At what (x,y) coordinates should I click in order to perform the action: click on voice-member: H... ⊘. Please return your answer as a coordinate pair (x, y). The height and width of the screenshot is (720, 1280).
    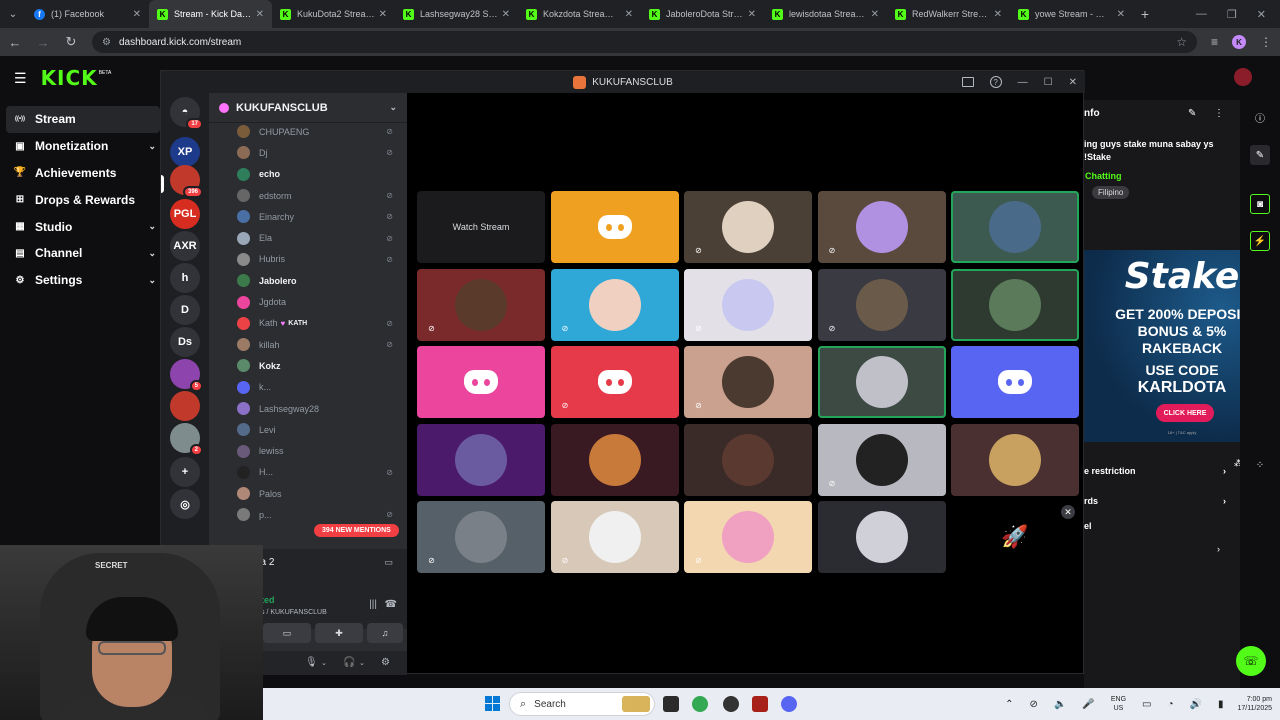
    Looking at the image, I should click on (308, 472).